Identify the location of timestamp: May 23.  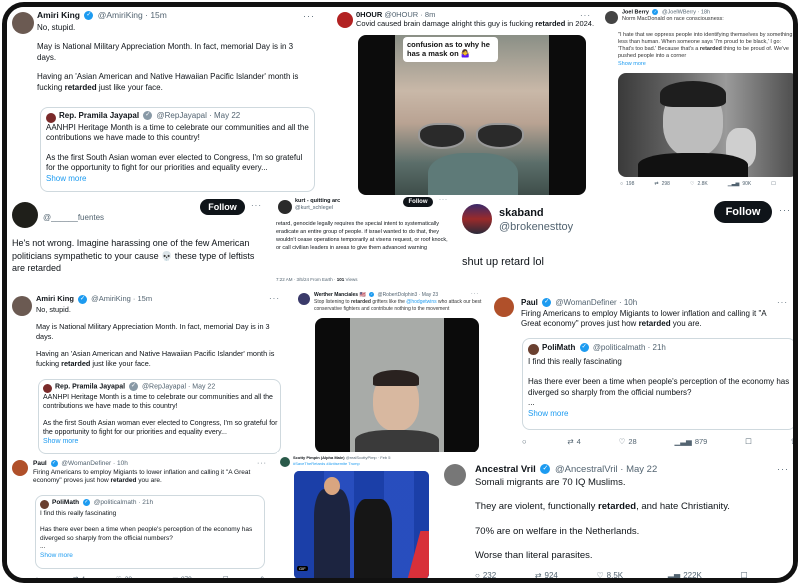
(430, 295).